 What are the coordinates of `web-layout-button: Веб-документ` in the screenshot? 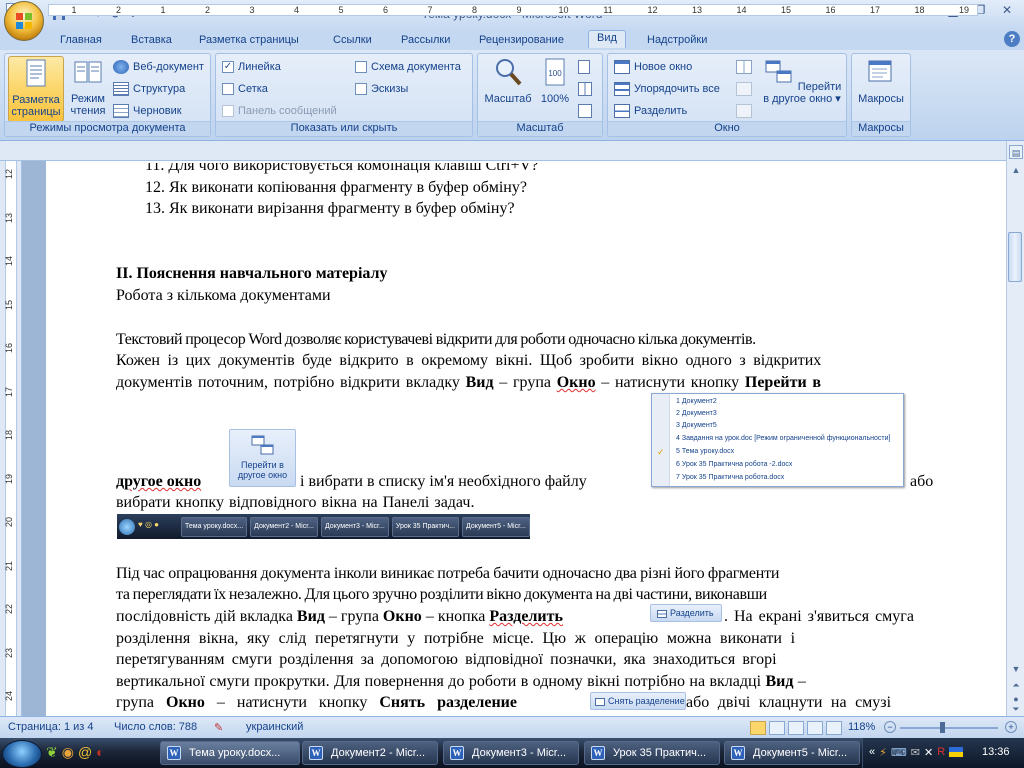 It's located at (158, 67).